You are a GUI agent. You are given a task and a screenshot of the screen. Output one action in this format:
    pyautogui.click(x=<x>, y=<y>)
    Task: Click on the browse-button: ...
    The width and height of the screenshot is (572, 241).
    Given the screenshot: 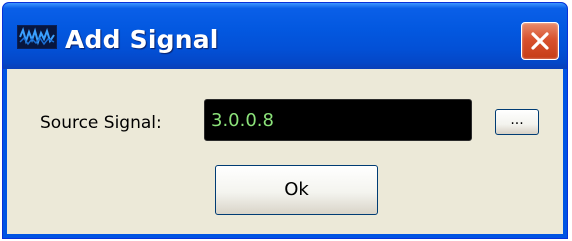 What is the action you would take?
    pyautogui.click(x=517, y=122)
    